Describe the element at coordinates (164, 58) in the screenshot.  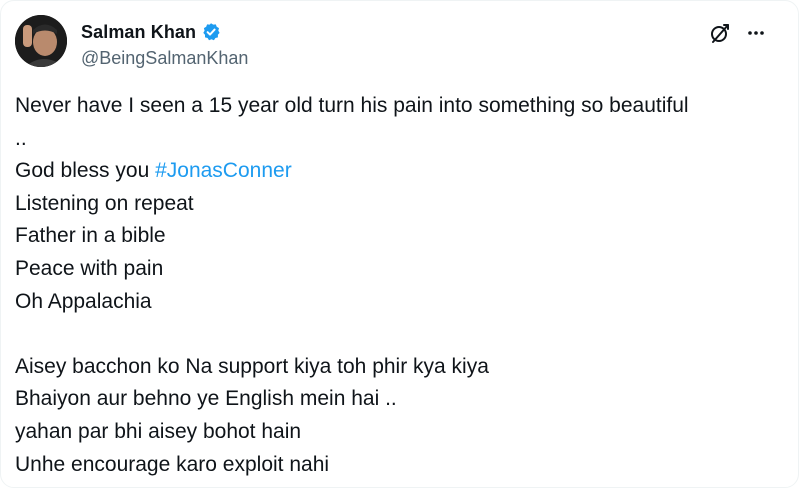
I see `author-handle: @BeingSalmanKhan` at that location.